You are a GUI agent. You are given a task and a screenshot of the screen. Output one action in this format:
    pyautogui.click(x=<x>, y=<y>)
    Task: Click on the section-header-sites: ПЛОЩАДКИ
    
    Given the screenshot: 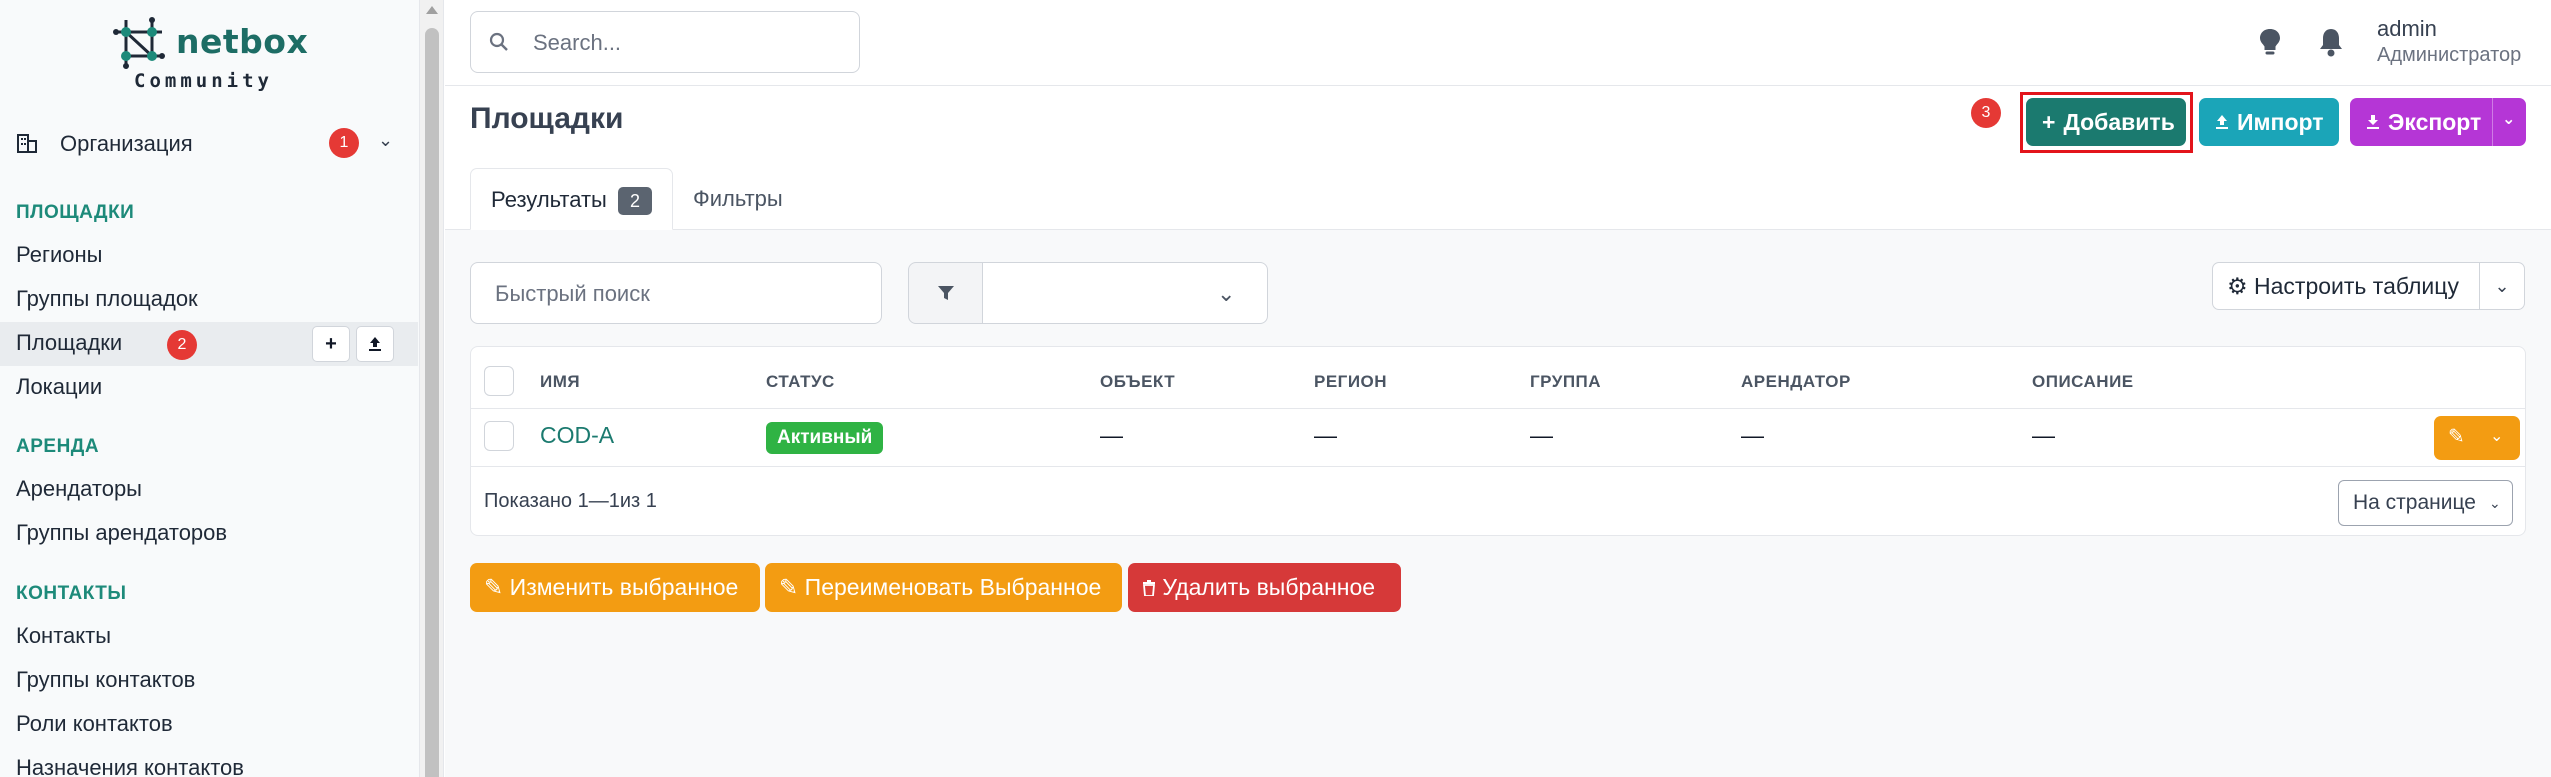 What is the action you would take?
    pyautogui.click(x=75, y=212)
    